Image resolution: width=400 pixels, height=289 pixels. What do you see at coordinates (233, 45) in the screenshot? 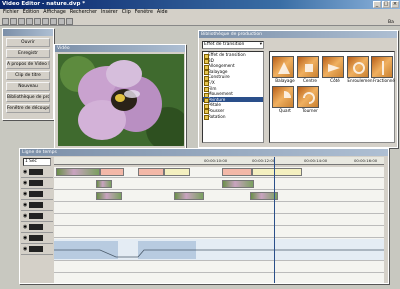
I see `category-combo: Effet de transition ▾` at bounding box center [233, 45].